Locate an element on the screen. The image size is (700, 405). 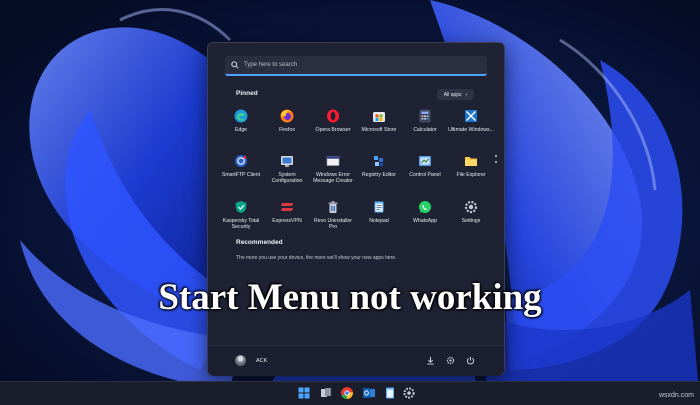
revo-icon is located at coordinates (333, 207).